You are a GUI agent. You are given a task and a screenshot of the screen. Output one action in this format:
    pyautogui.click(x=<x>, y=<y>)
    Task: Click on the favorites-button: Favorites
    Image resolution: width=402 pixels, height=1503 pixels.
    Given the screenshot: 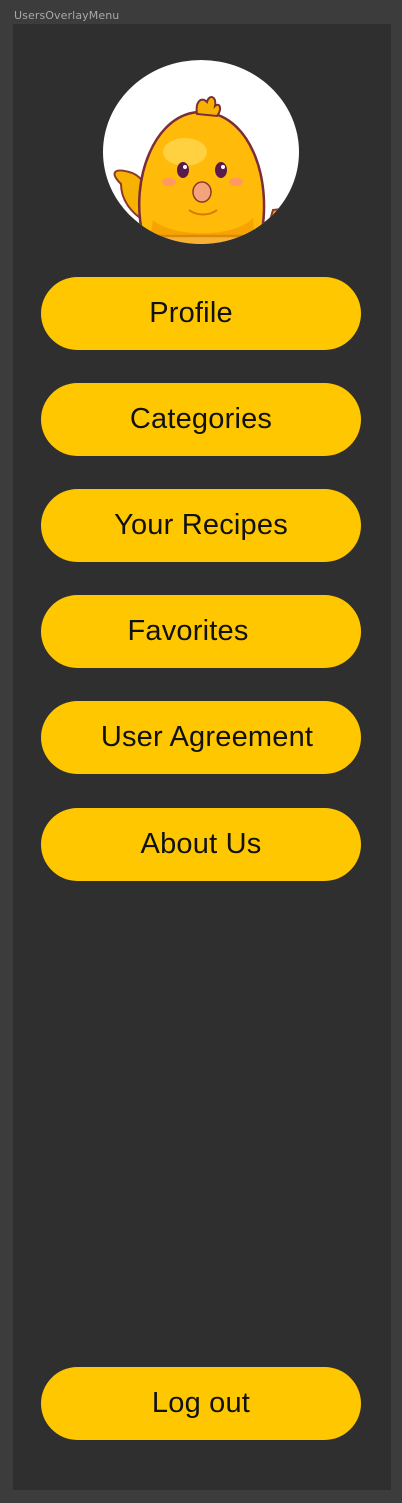 What is the action you would take?
    pyautogui.click(x=201, y=631)
    